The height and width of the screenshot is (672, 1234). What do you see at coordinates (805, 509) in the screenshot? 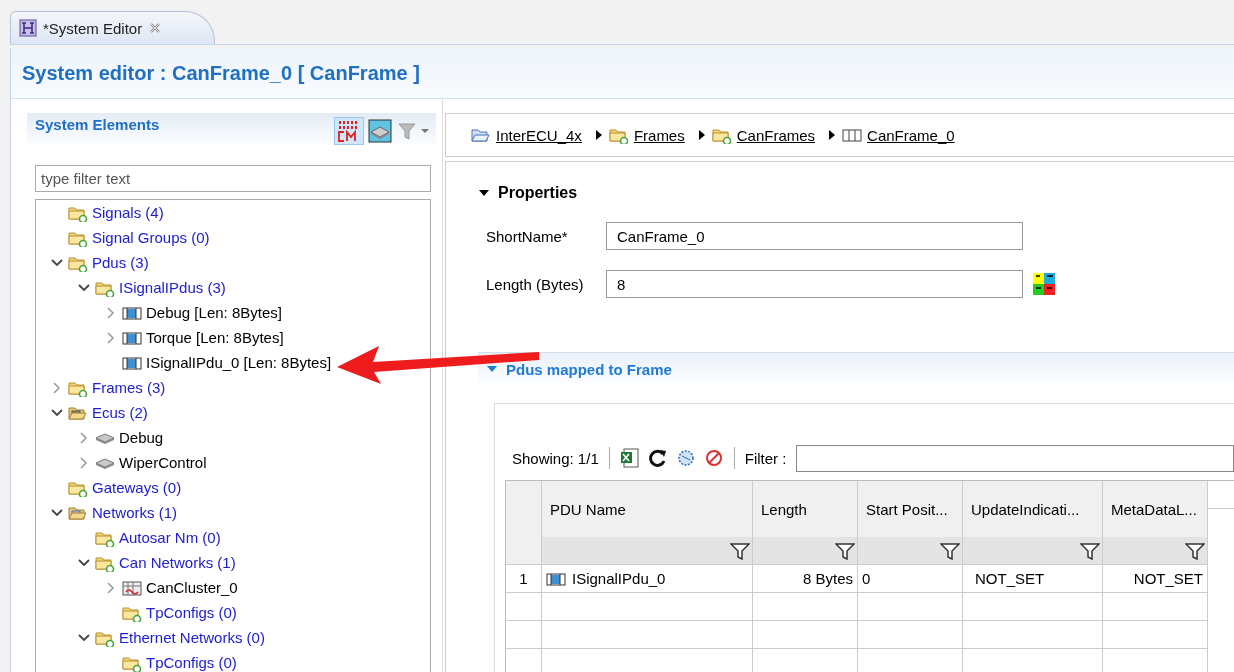
I see `column-header: Length` at bounding box center [805, 509].